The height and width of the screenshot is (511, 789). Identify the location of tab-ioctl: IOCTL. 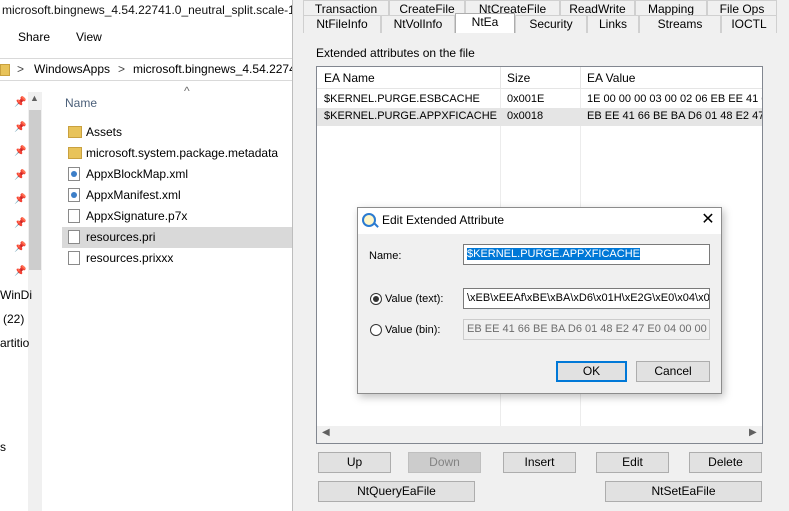
(749, 24).